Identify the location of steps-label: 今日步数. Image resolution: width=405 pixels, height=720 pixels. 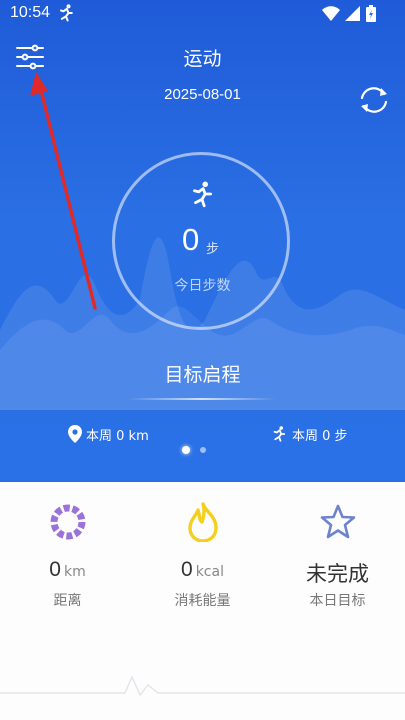
(202, 286).